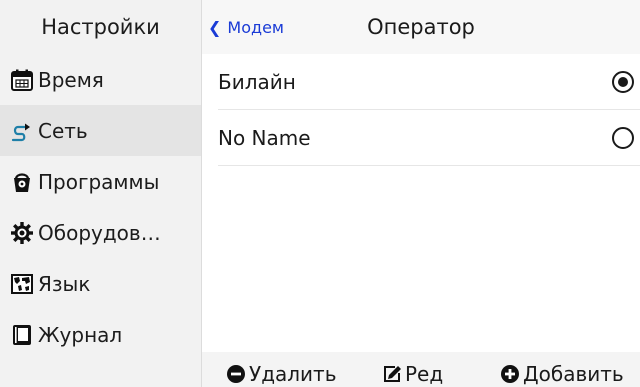  What do you see at coordinates (264, 138) in the screenshot?
I see `operator-name: No Name` at bounding box center [264, 138].